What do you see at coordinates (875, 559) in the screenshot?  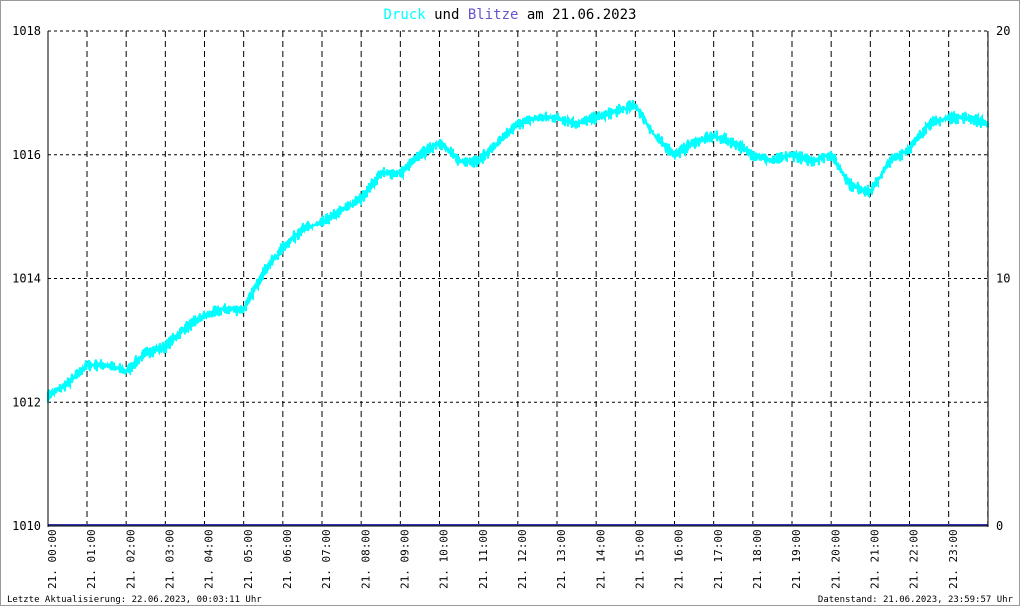 I see `x-tick-label: 21. 21:00` at bounding box center [875, 559].